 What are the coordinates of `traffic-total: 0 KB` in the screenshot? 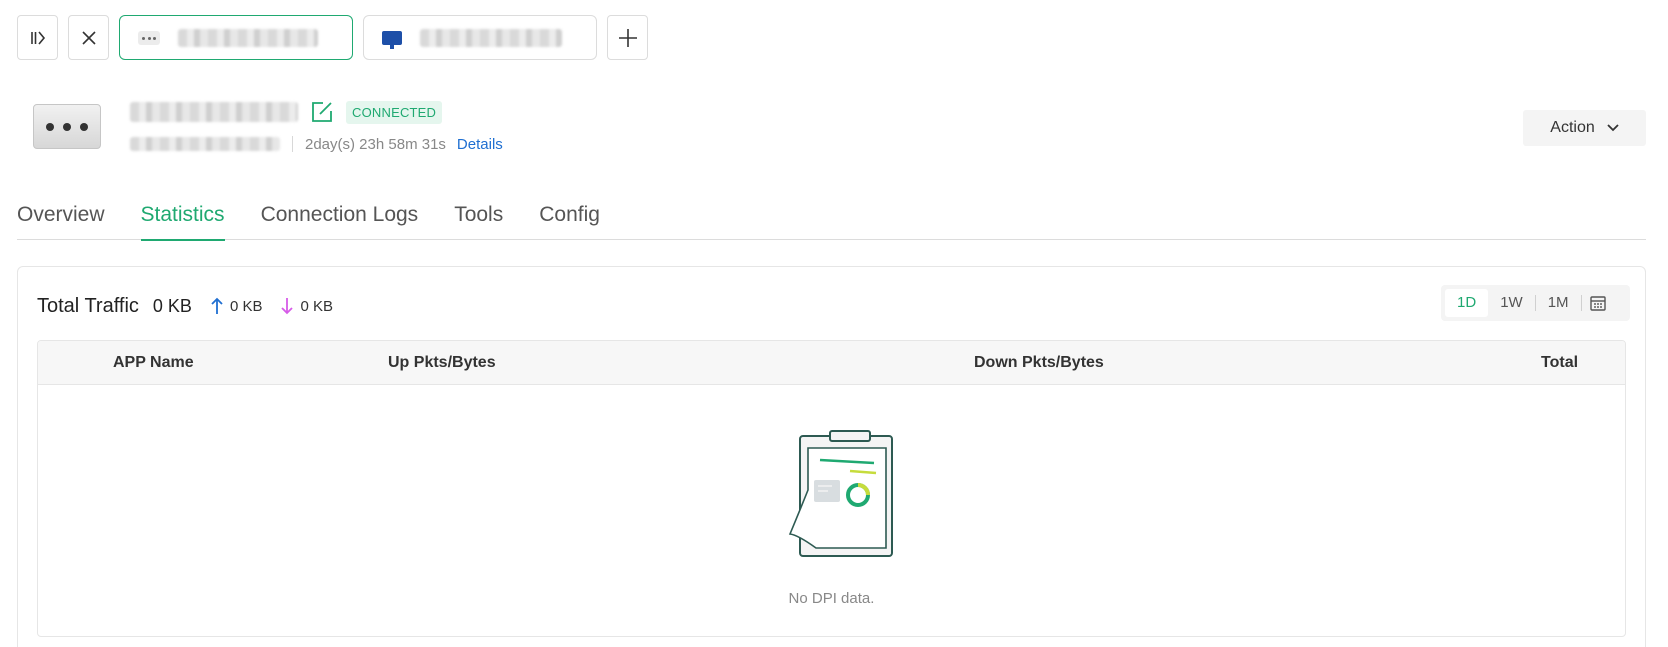 It's located at (172, 305).